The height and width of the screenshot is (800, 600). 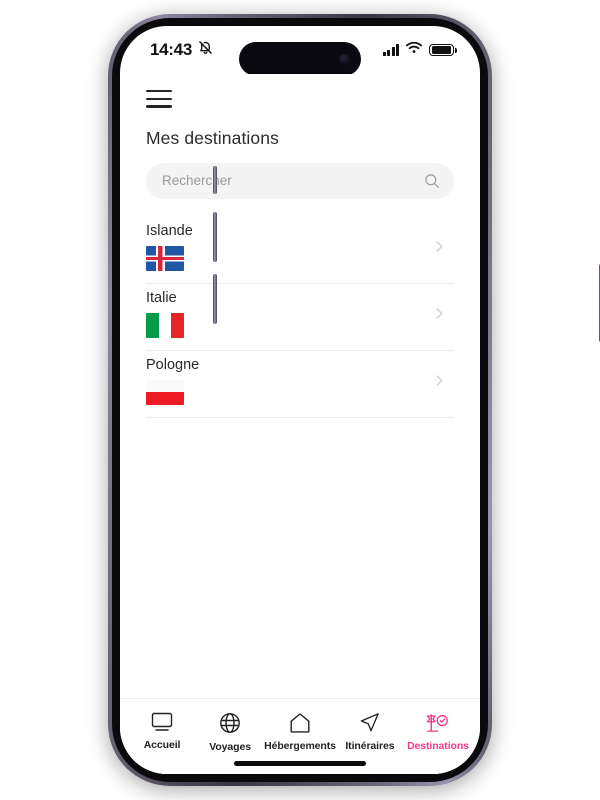 I want to click on globe-icon, so click(x=230, y=723).